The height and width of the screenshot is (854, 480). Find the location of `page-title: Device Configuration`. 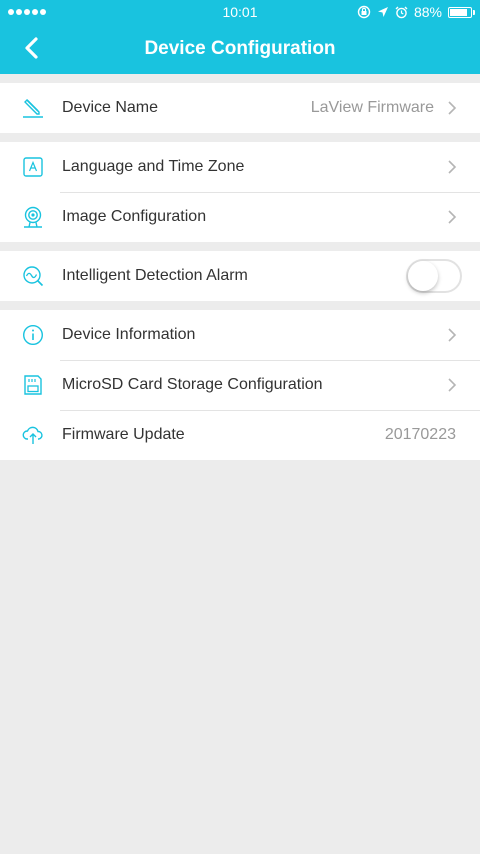

page-title: Device Configuration is located at coordinates (240, 48).